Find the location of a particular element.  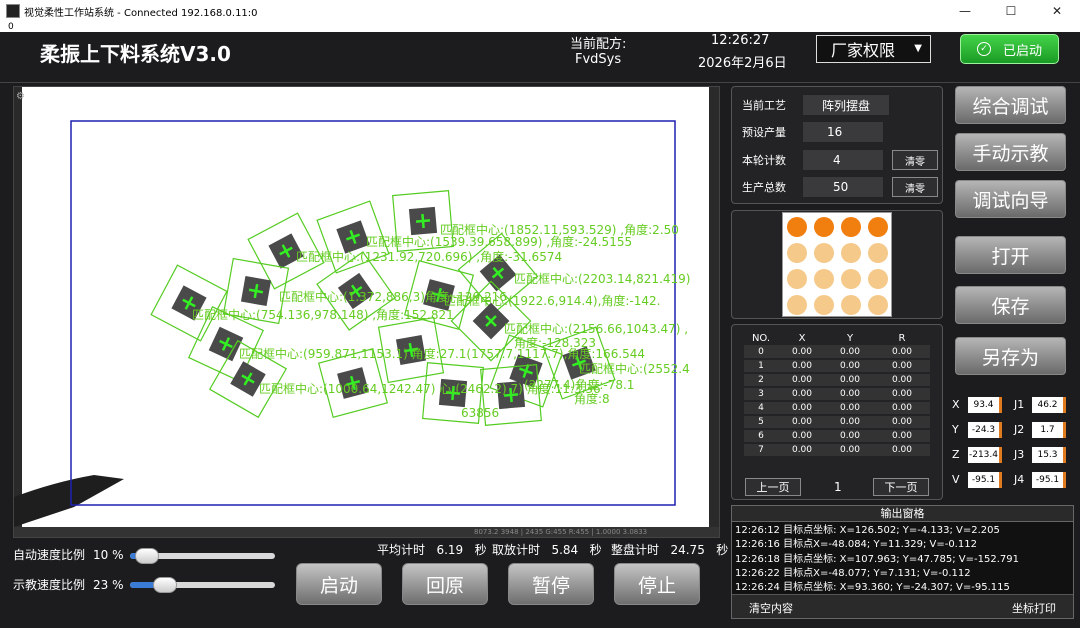

teach-speed-slider is located at coordinates (202, 585).